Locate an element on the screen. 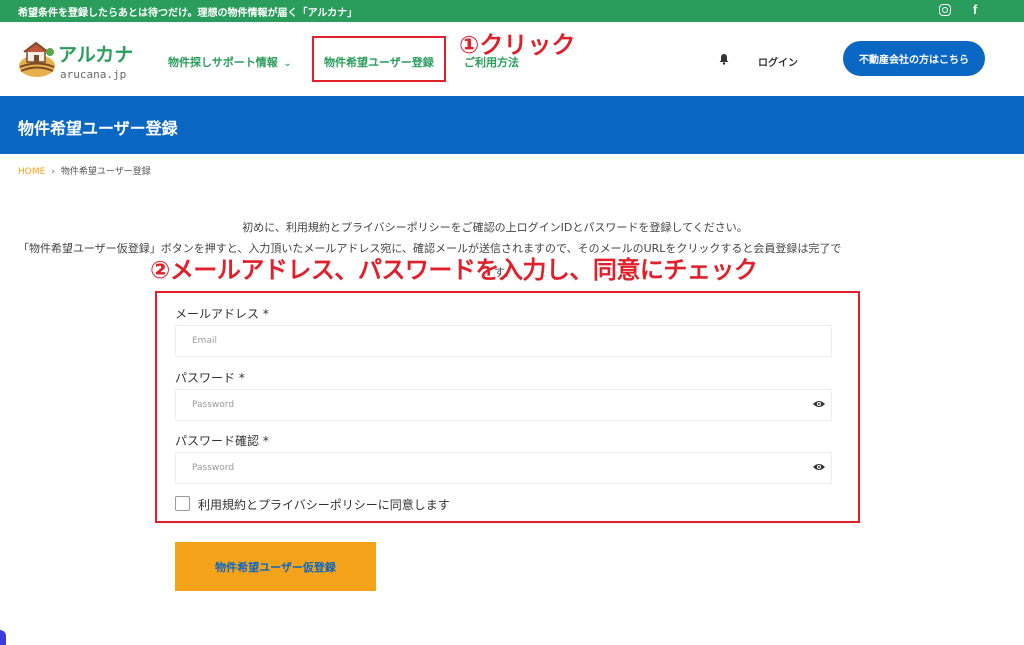 This screenshot has height=645, width=1024. nav-support-info: 物件探しサポート情報 ⌄ is located at coordinates (229, 62).